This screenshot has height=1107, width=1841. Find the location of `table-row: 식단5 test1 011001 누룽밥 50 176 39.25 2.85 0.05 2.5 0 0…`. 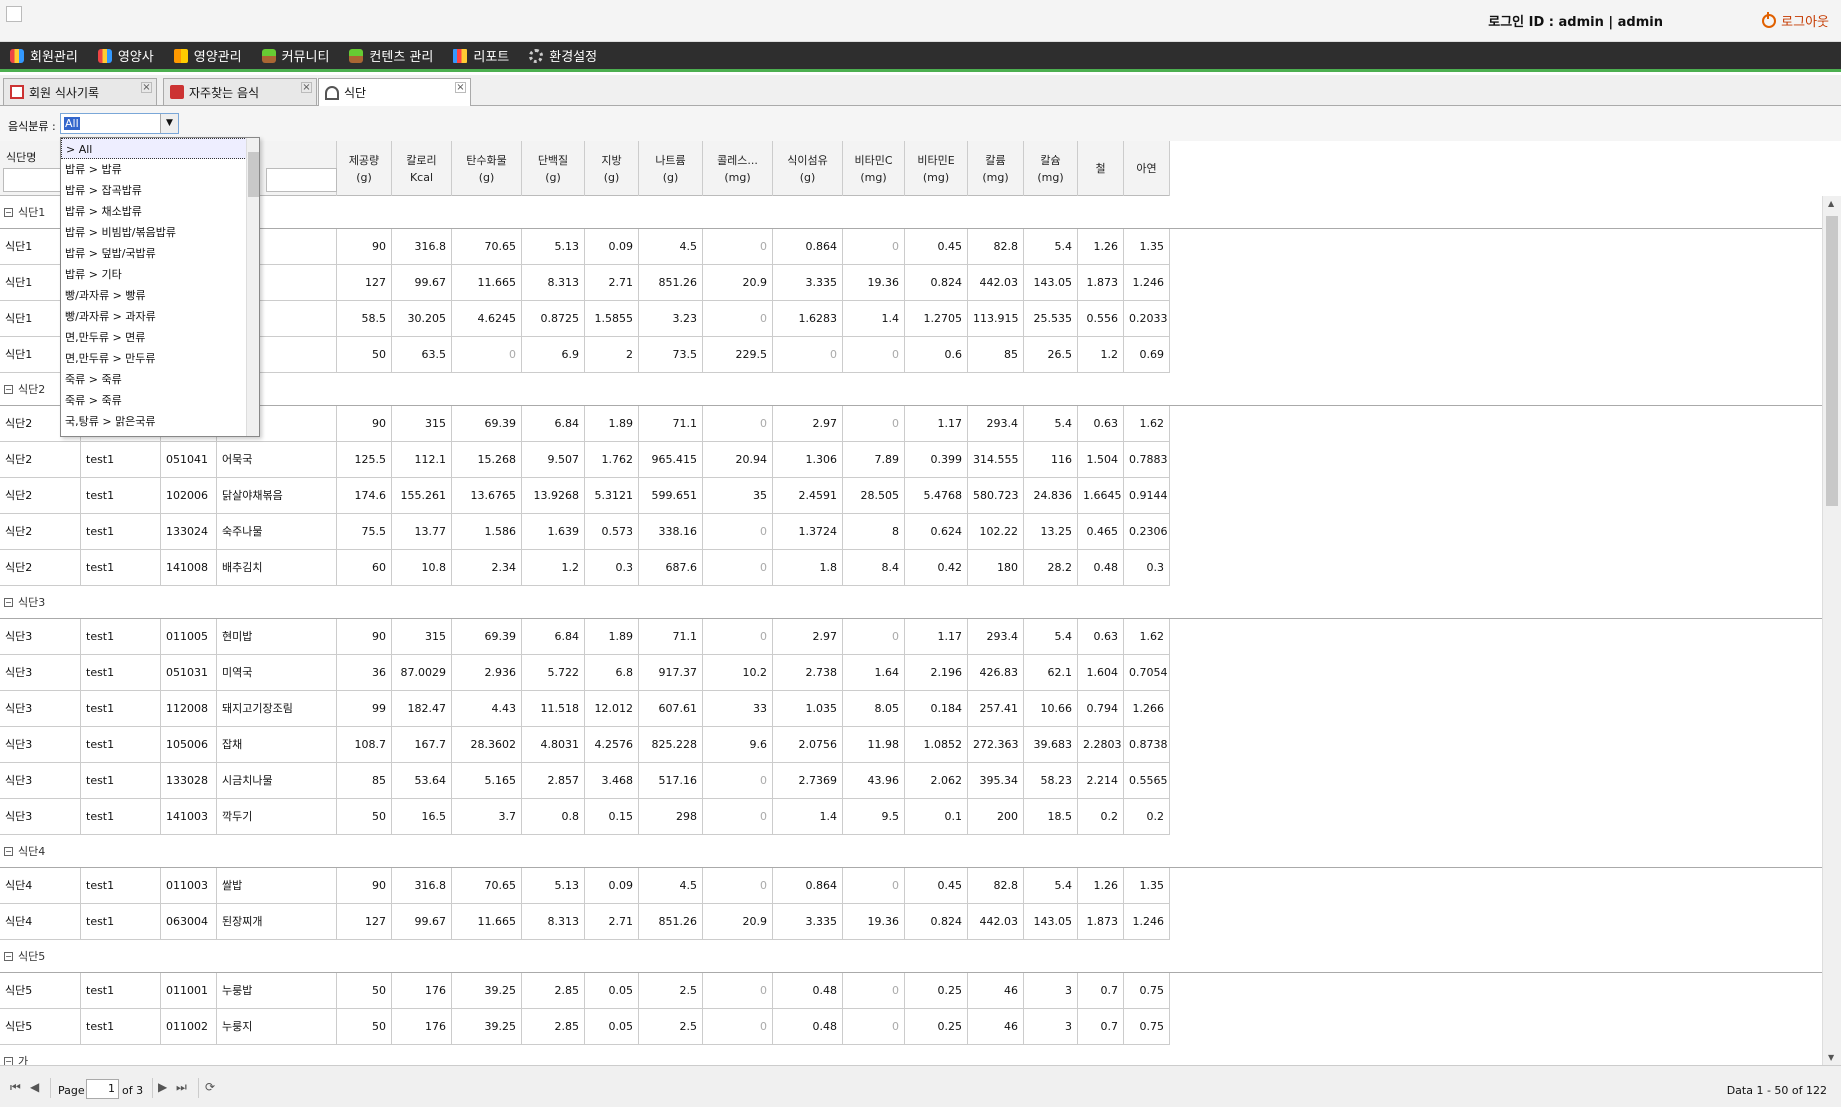

table-row: 식단5 test1 011001 누룽밥 50 176 39.25 2.85 0.05 2.5 0 0… is located at coordinates (585, 991).